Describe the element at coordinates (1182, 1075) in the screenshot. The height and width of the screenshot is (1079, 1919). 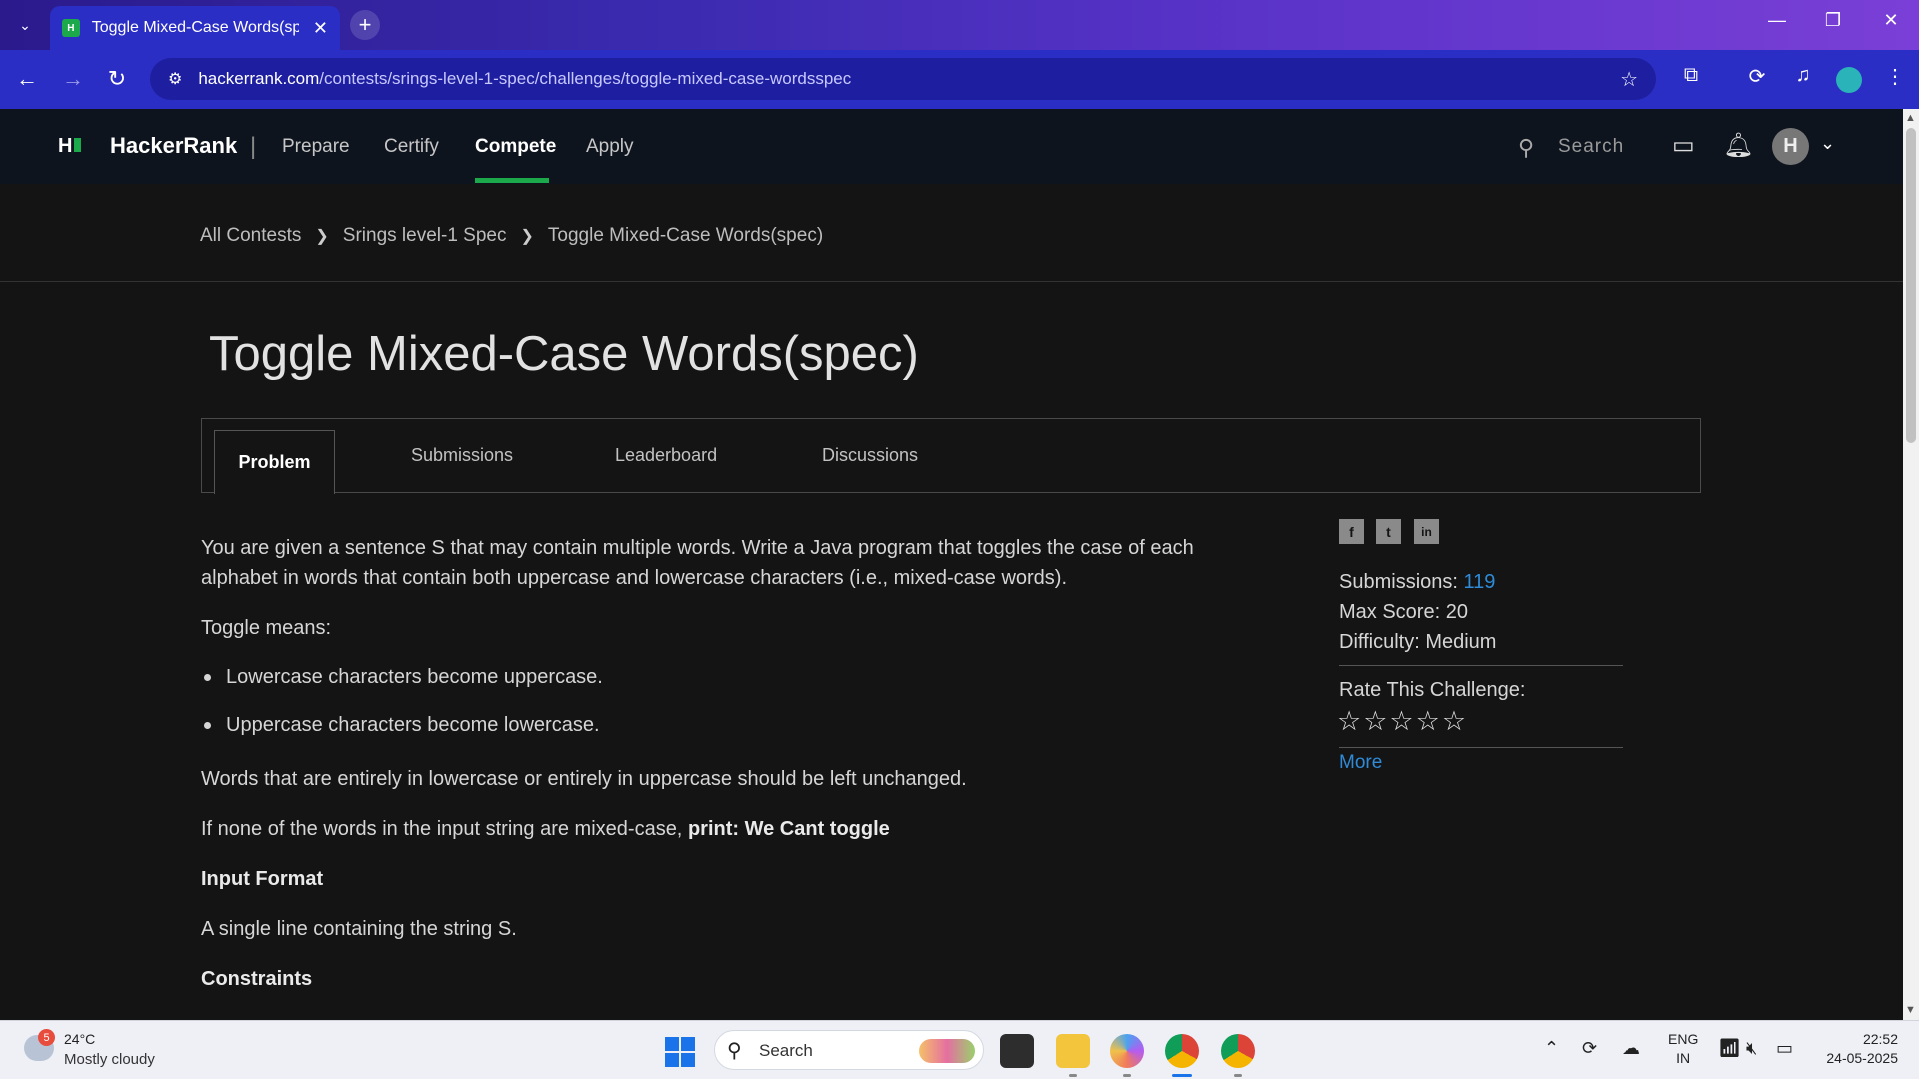
I see `active-indicator` at that location.